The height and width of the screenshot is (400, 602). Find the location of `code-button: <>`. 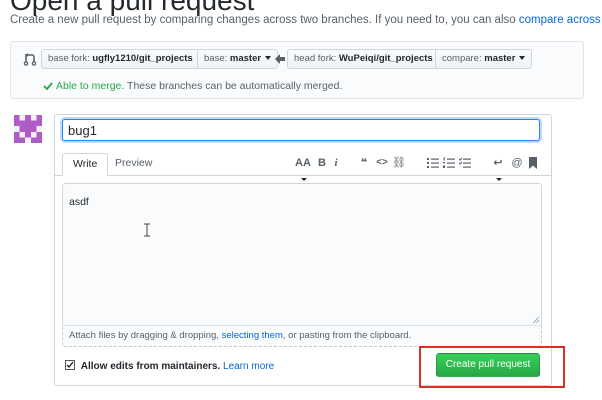

code-button: <> is located at coordinates (382, 163).